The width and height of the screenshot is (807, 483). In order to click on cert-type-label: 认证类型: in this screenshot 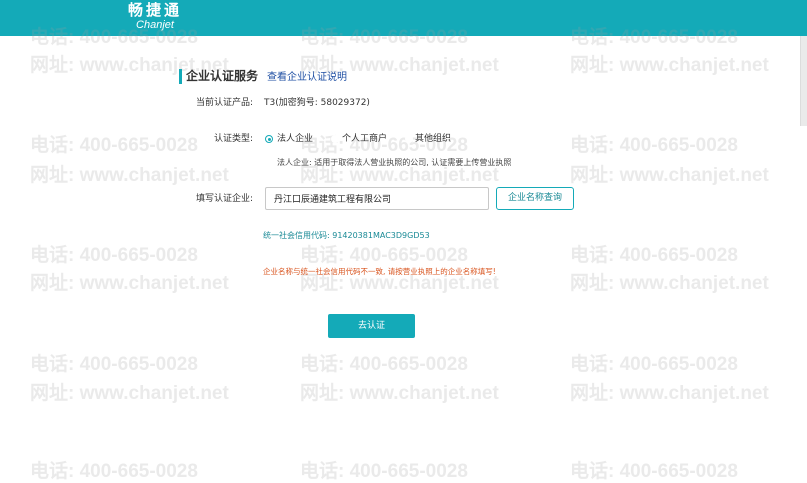, I will do `click(234, 139)`.